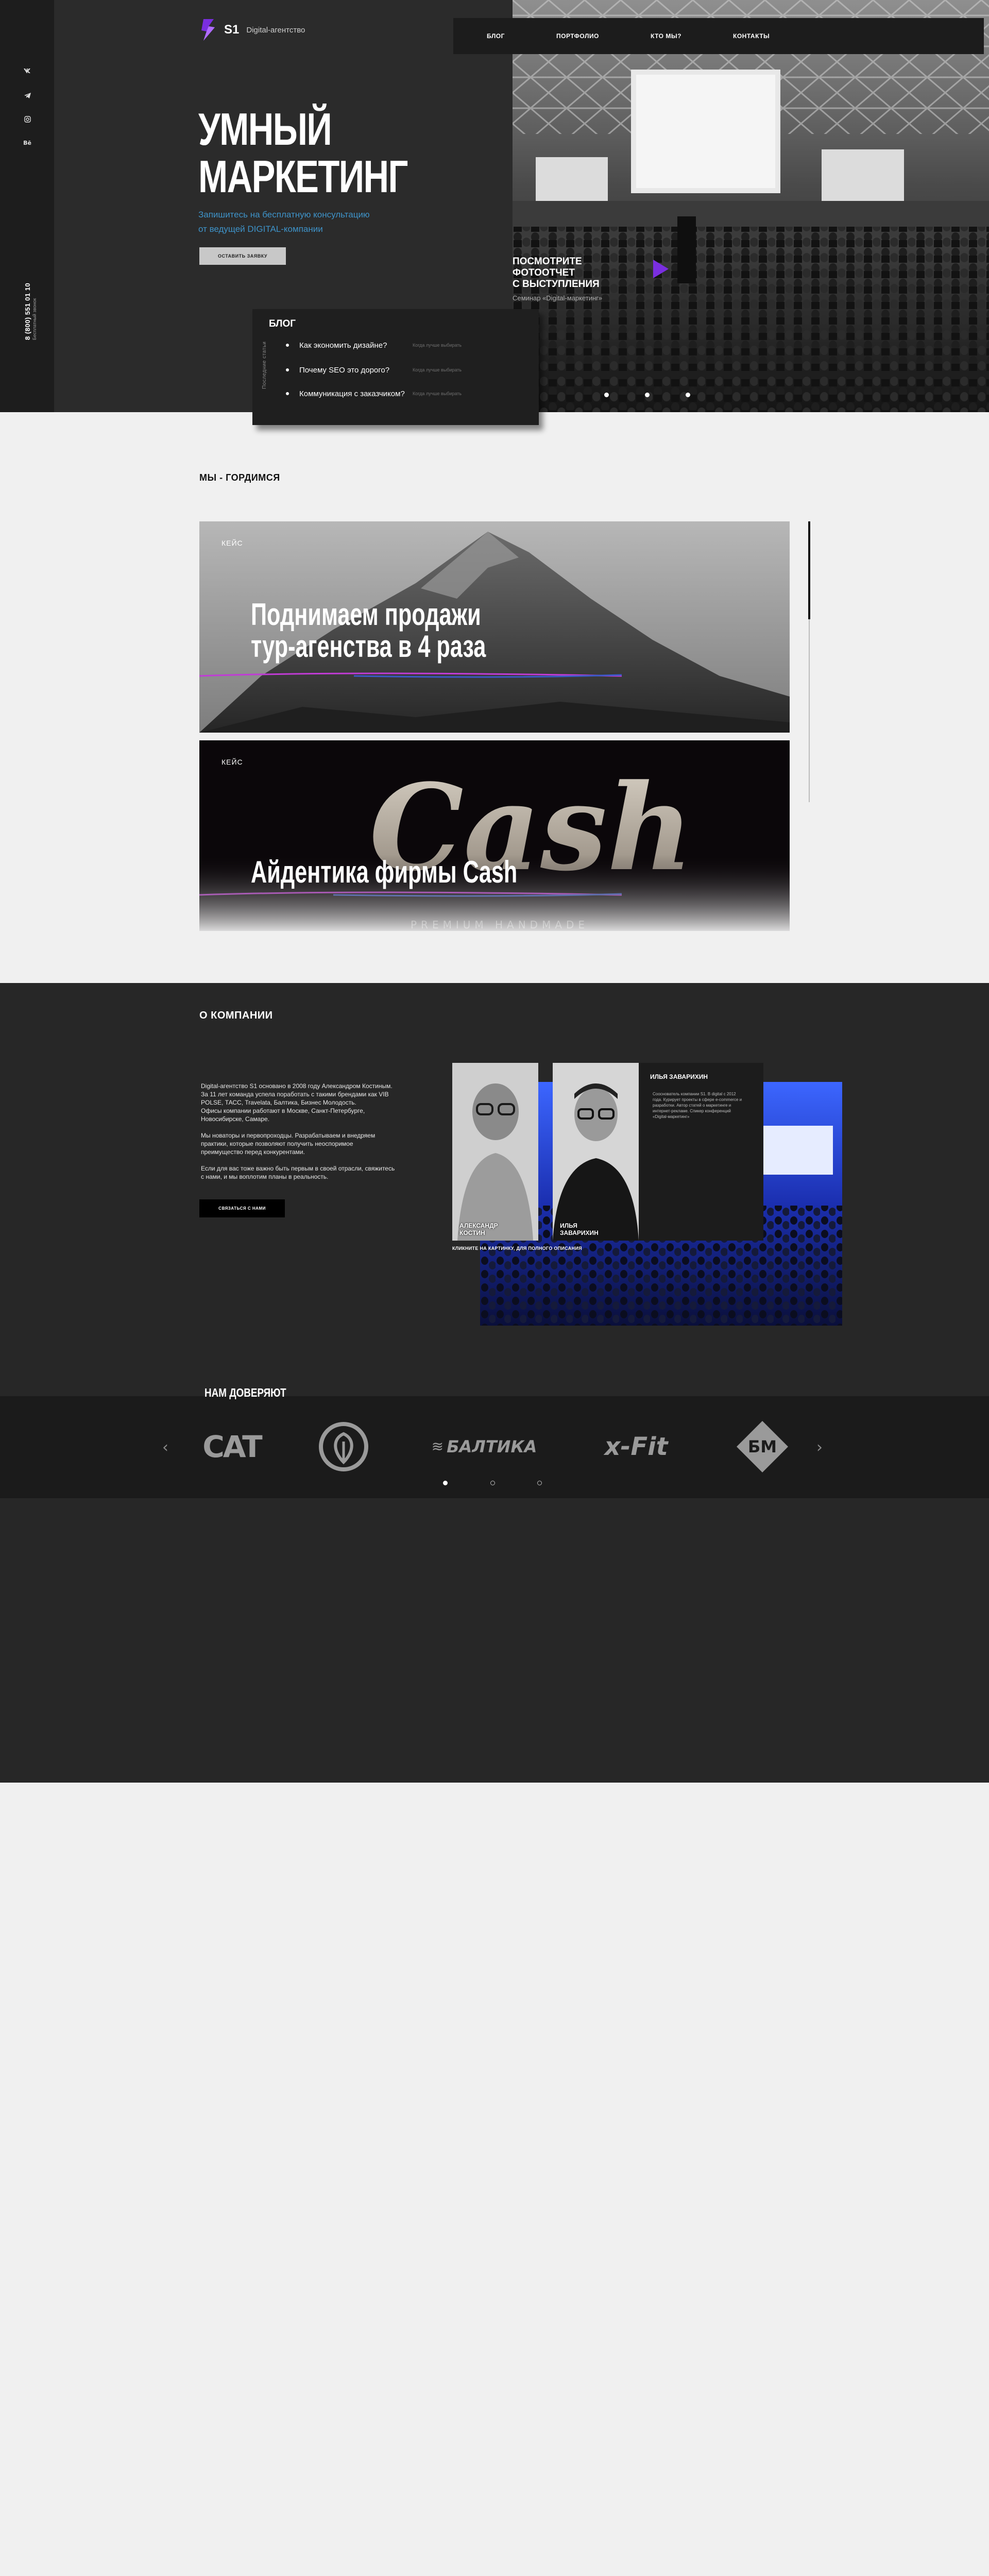 The width and height of the screenshot is (989, 2576). I want to click on team-name-line1: АЛЕКСАНДР, so click(478, 1225).